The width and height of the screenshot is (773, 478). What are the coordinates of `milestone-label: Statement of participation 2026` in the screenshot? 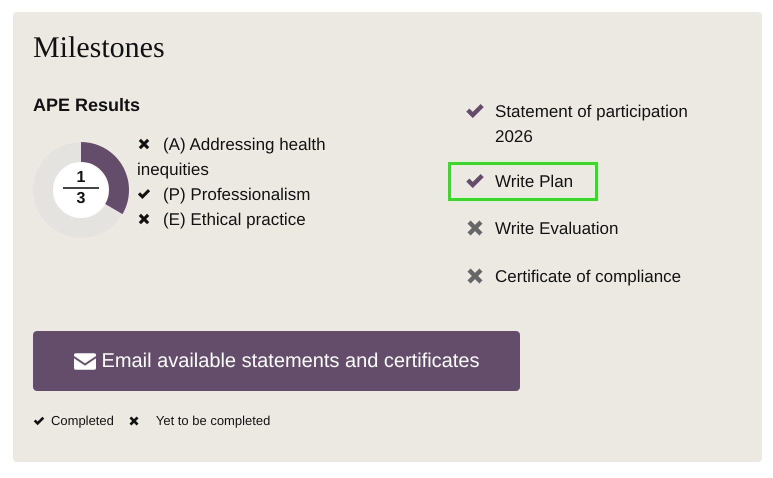 It's located at (592, 124).